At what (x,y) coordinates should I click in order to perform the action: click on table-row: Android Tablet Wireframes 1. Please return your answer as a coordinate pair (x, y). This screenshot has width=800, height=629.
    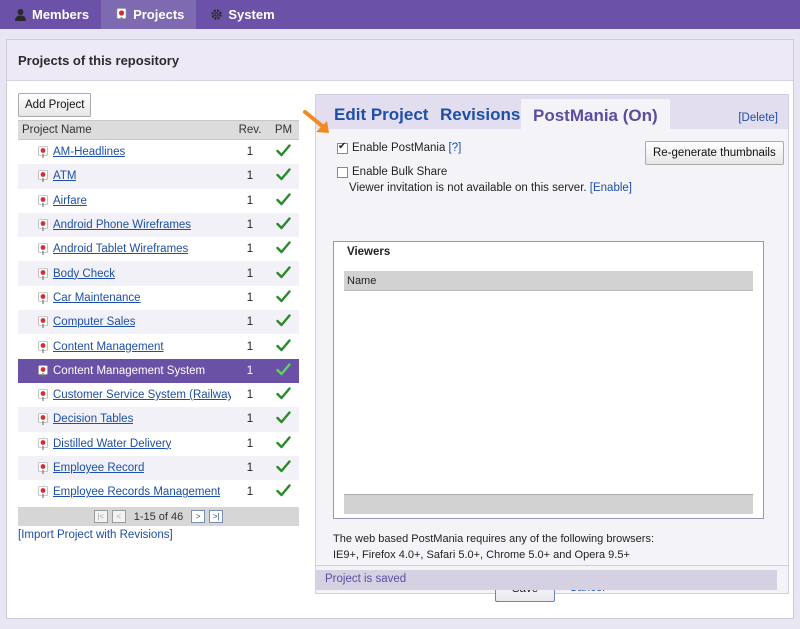
    Looking at the image, I should click on (158, 249).